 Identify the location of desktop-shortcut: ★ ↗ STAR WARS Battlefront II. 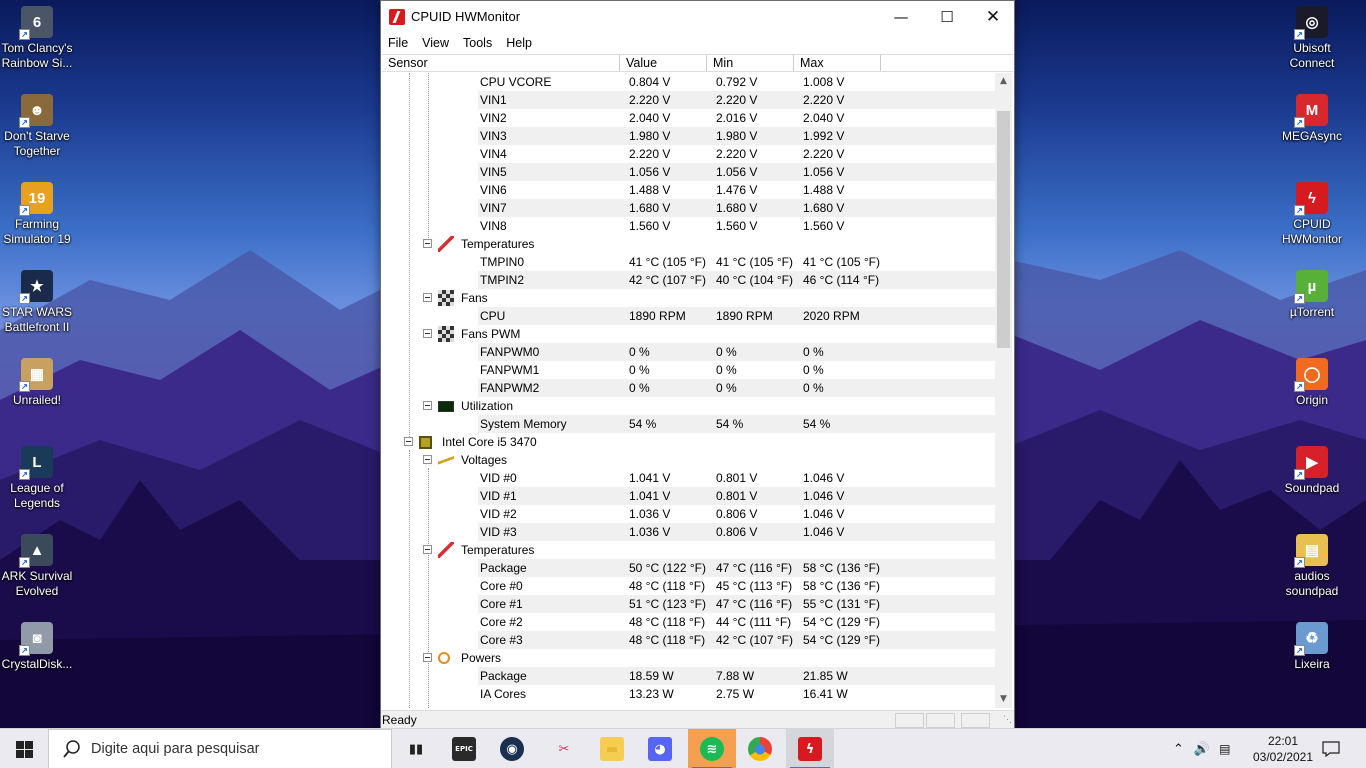
(37, 302).